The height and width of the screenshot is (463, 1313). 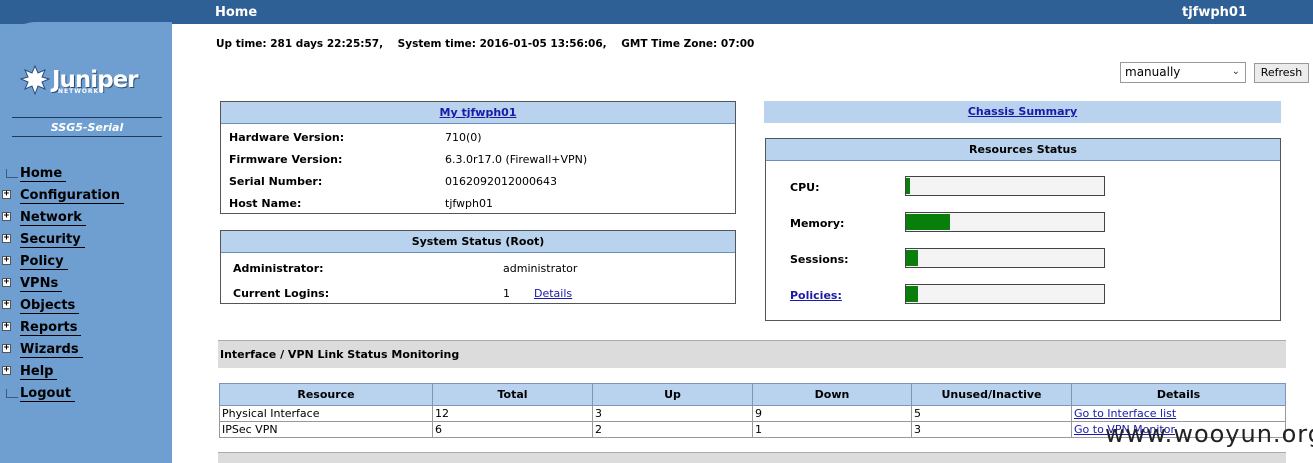 What do you see at coordinates (87, 127) in the screenshot?
I see `device-model: SSG5-Serial` at bounding box center [87, 127].